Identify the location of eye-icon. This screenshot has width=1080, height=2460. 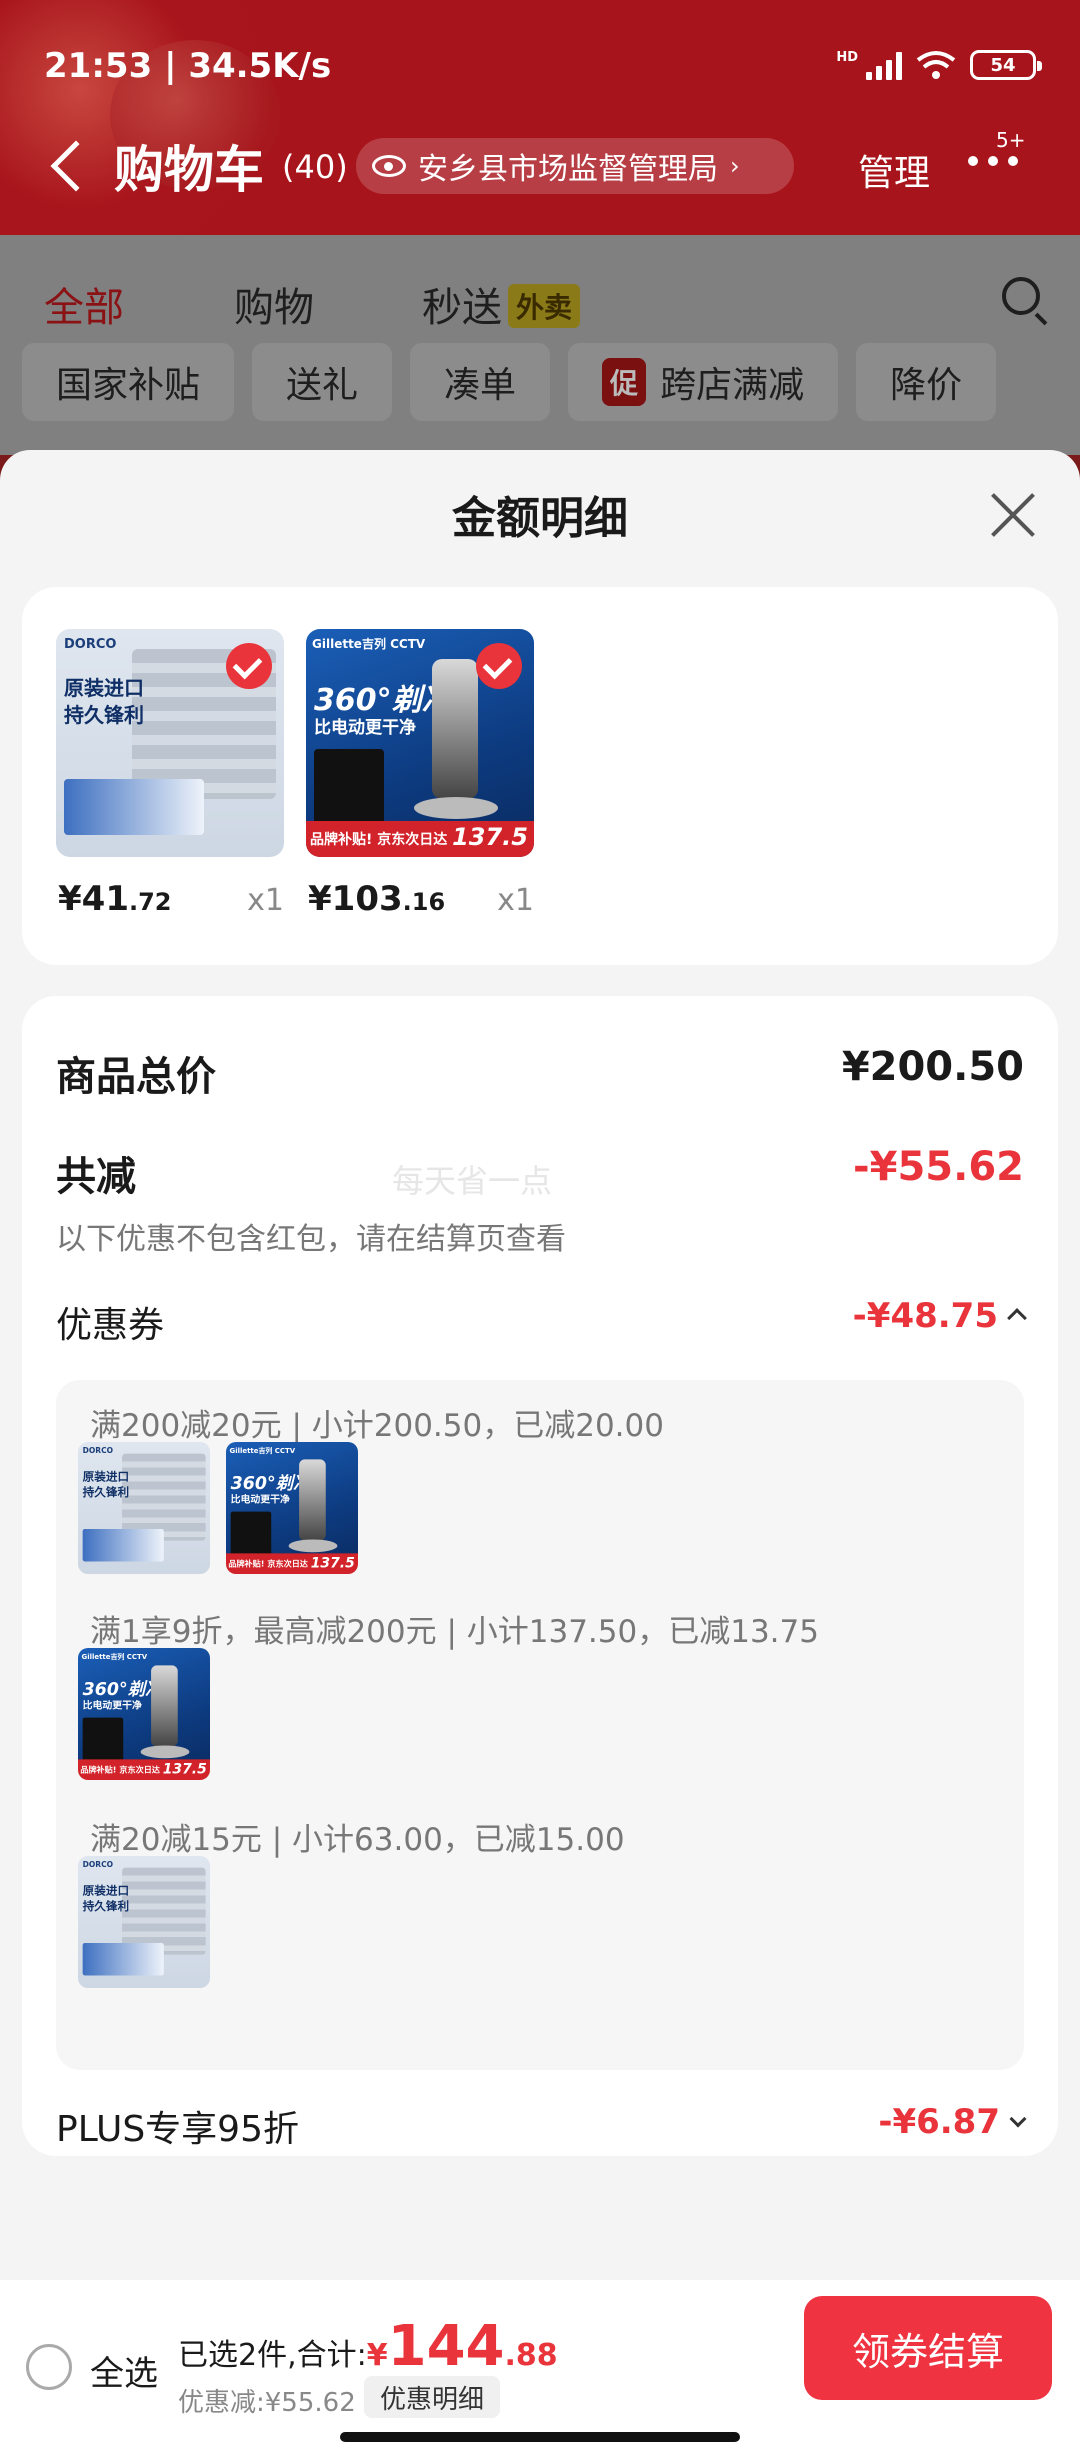
(389, 166).